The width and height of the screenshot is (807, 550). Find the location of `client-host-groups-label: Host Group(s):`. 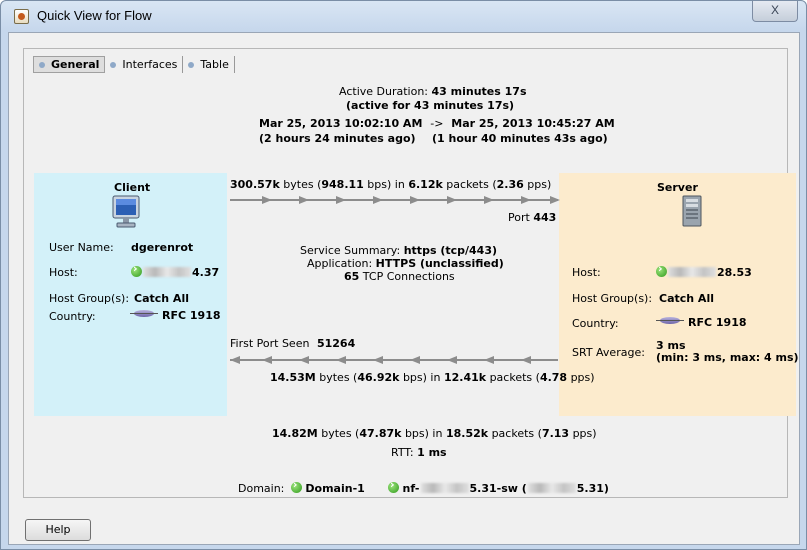

client-host-groups-label: Host Group(s): is located at coordinates (89, 298).